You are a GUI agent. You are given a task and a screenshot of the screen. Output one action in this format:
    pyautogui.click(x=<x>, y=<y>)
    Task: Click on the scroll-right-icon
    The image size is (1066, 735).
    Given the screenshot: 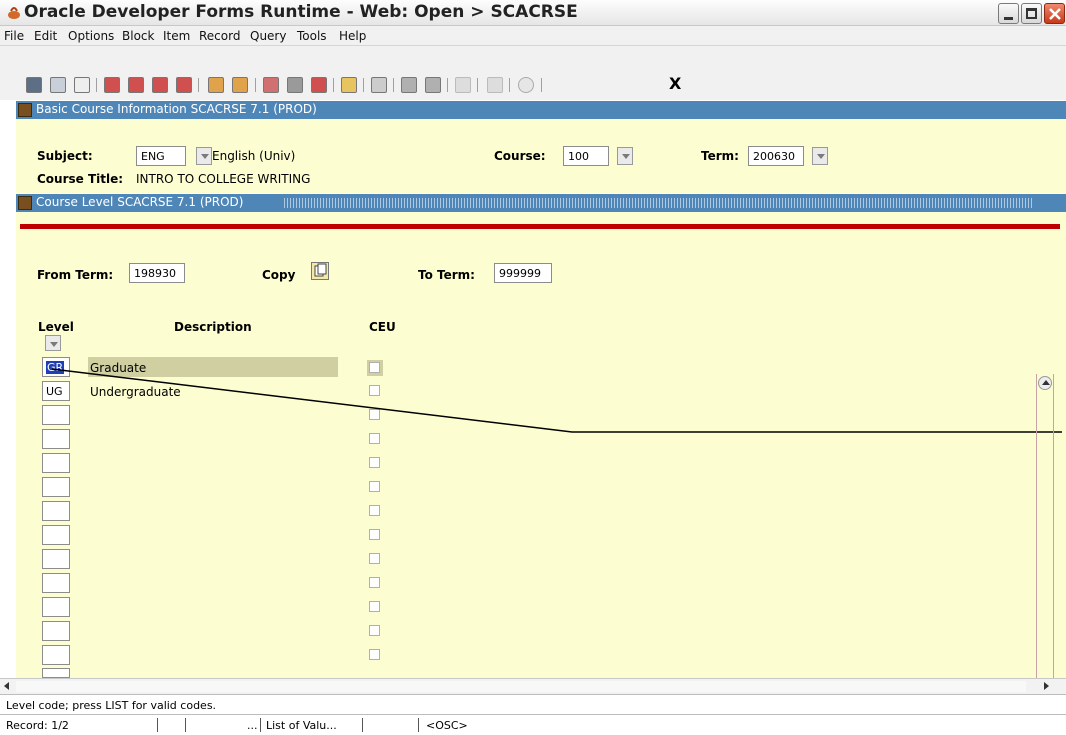 What is the action you would take?
    pyautogui.click(x=1046, y=686)
    